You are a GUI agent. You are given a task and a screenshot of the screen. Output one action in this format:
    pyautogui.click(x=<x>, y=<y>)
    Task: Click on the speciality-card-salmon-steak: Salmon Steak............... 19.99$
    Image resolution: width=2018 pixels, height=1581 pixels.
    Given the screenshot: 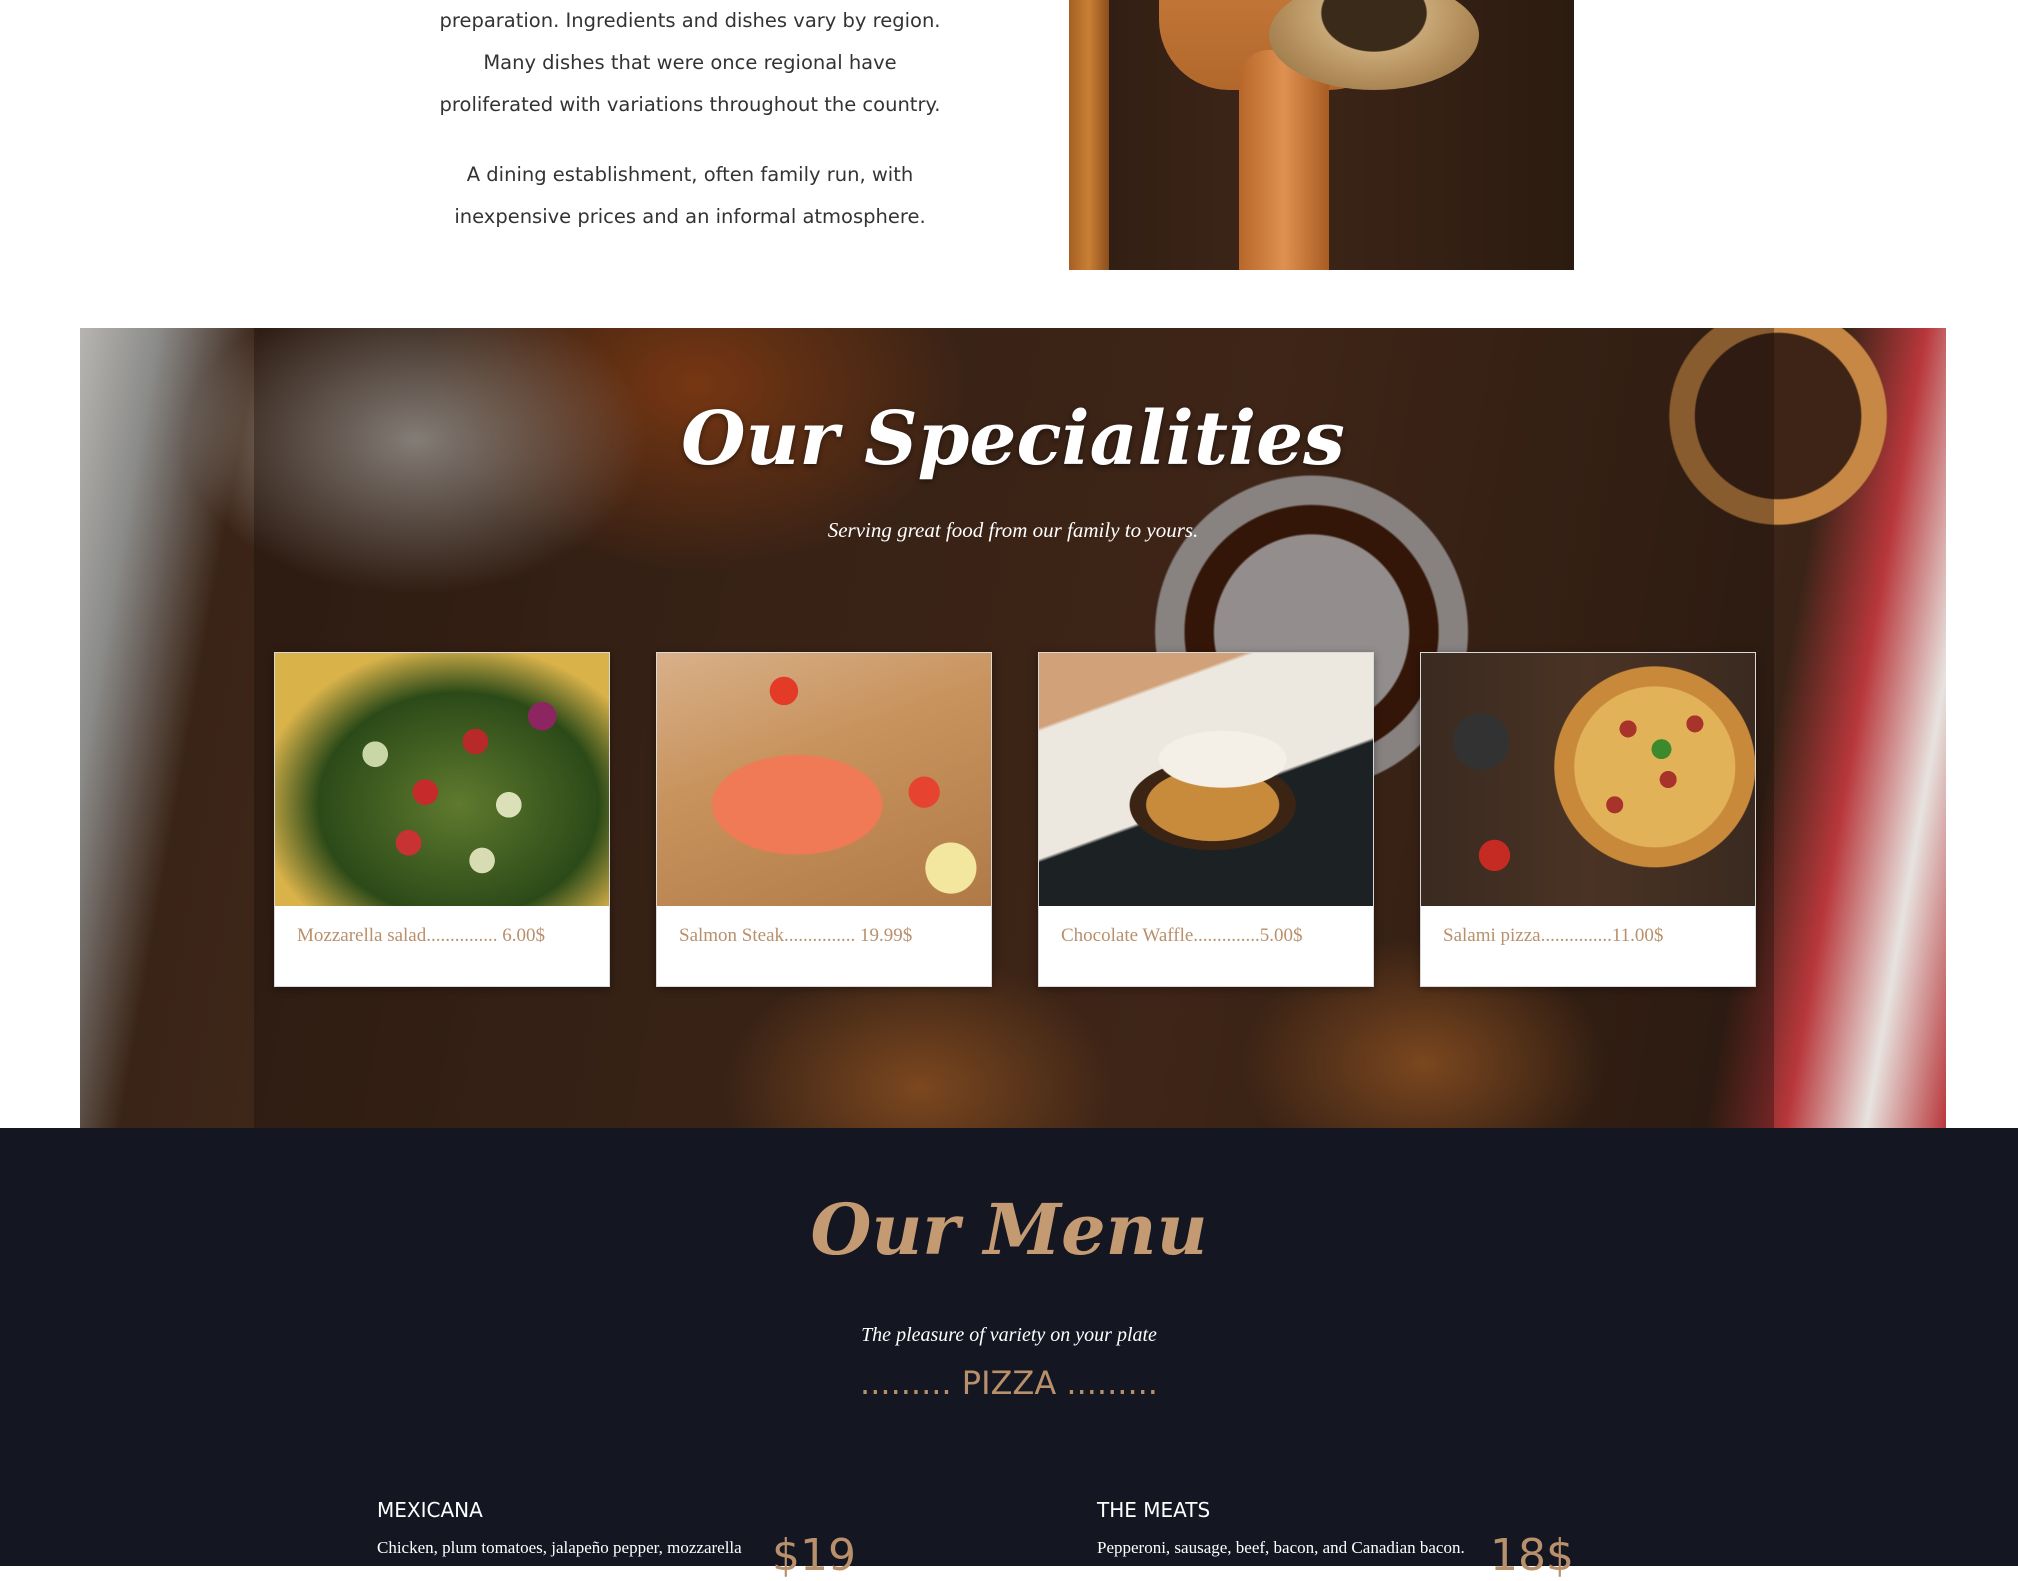 What is the action you would take?
    pyautogui.click(x=824, y=819)
    